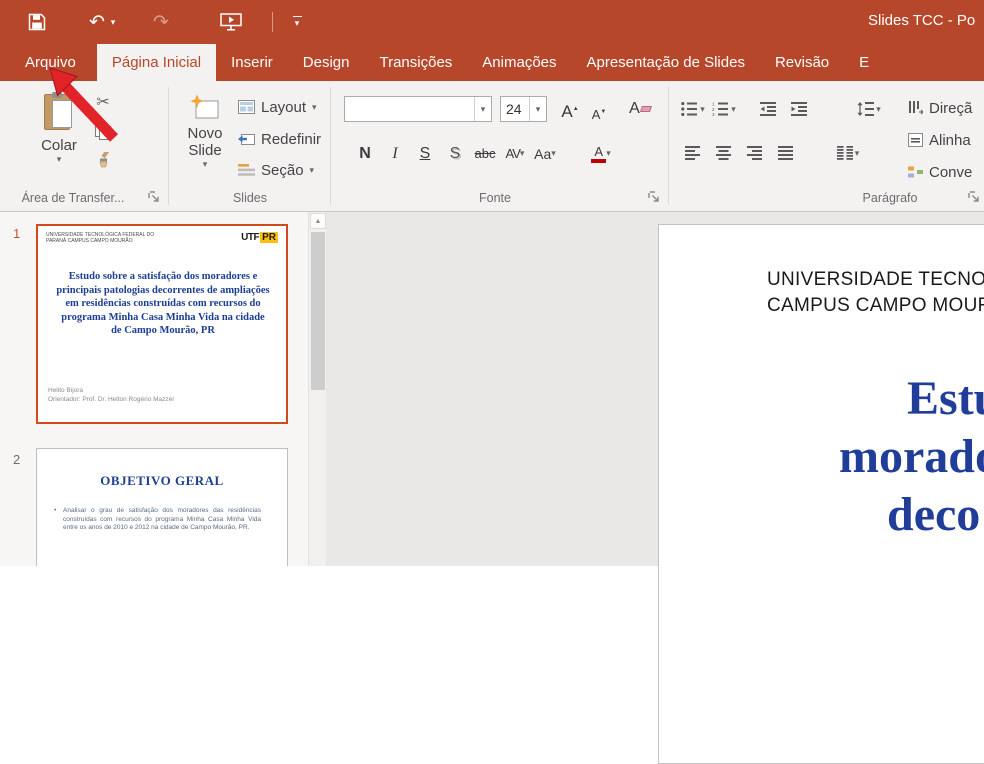 Image resolution: width=984 pixels, height=764 pixels. What do you see at coordinates (666, 62) in the screenshot?
I see `tab-apresentacao-de-slides: Apresentação de Slides` at bounding box center [666, 62].